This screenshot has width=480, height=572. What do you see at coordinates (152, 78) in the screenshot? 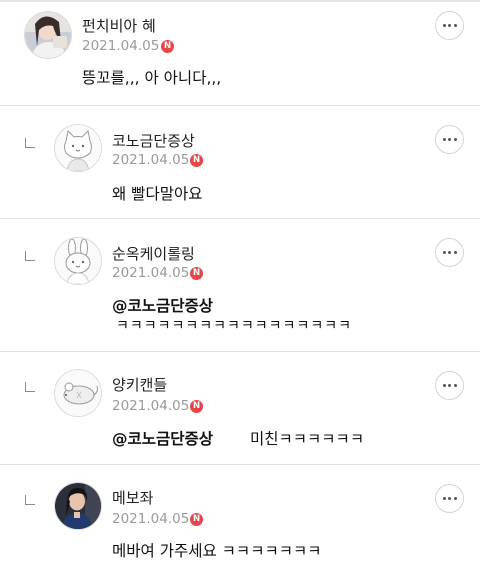
I see `comment-text: 뜽꼬를,,, 아 아니다,,,` at bounding box center [152, 78].